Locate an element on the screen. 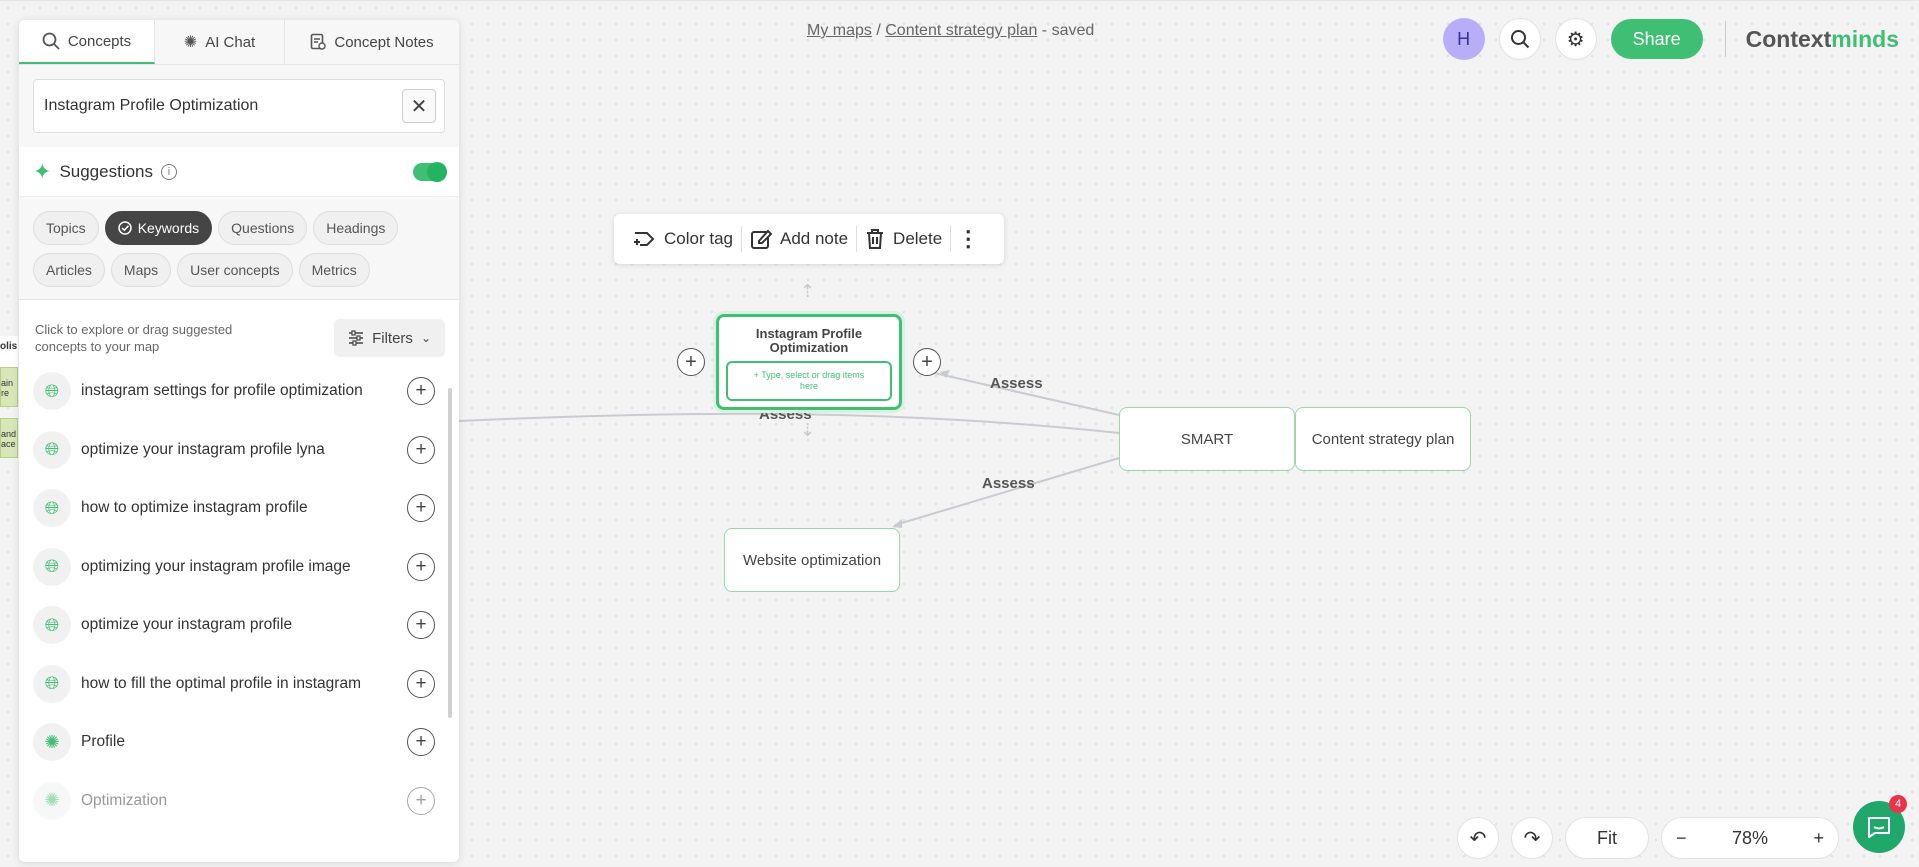 This screenshot has height=867, width=1919. sparkle-icon: ✦ is located at coordinates (42, 171).